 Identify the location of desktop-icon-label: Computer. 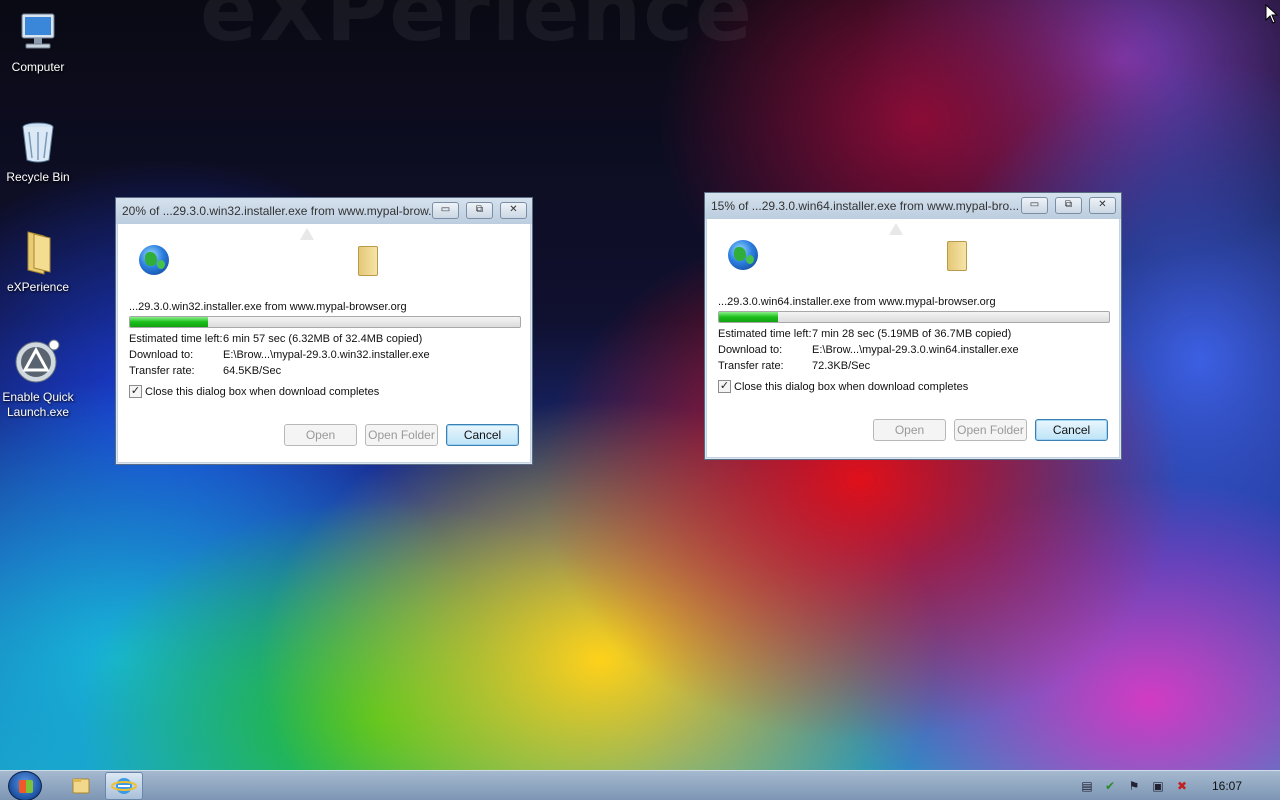
(38, 67).